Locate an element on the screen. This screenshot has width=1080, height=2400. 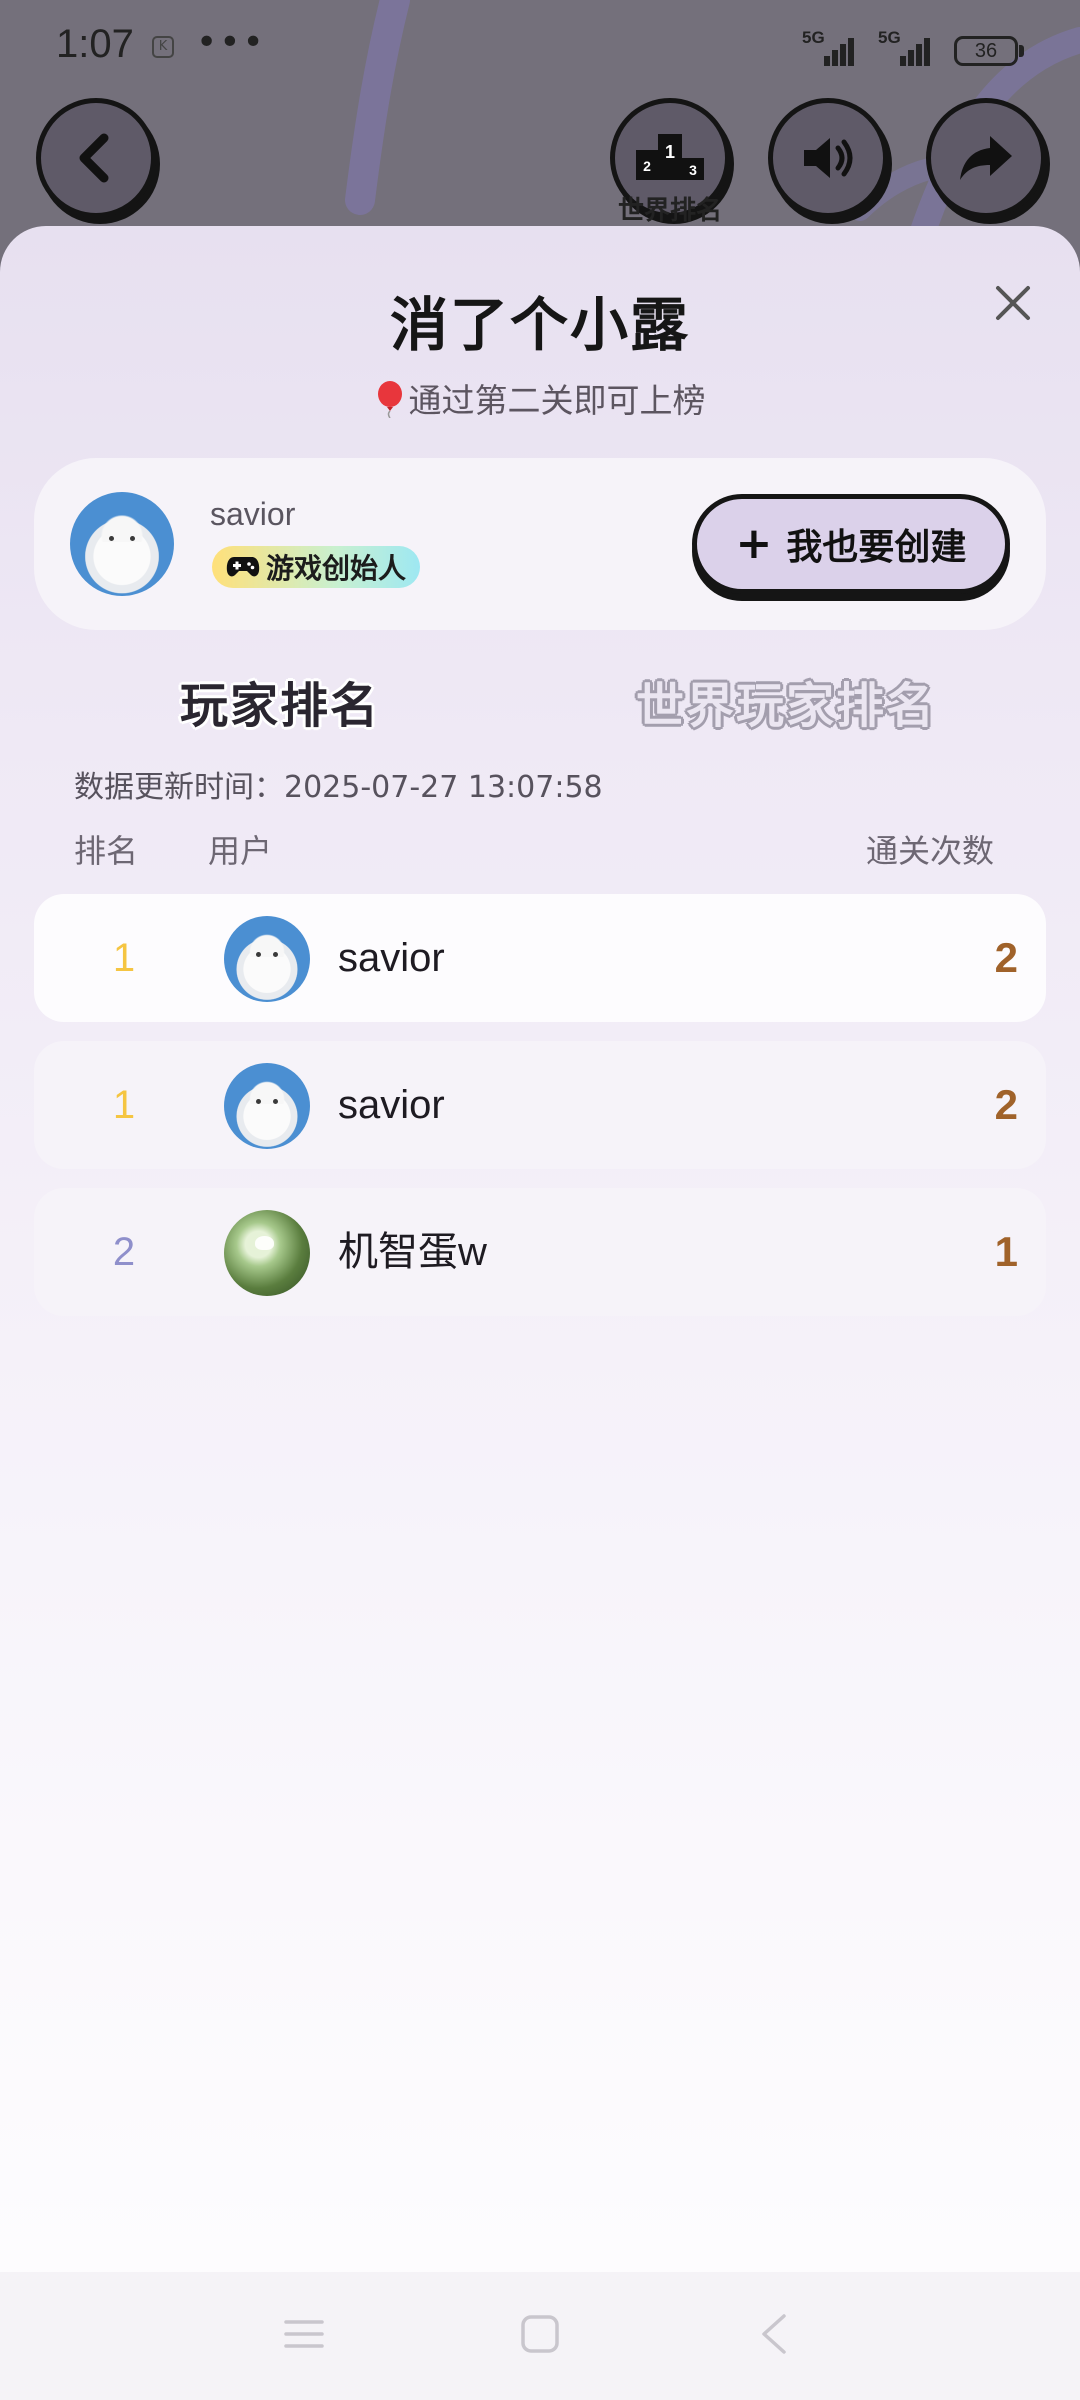
battery-level: 36 is located at coordinates (986, 51).